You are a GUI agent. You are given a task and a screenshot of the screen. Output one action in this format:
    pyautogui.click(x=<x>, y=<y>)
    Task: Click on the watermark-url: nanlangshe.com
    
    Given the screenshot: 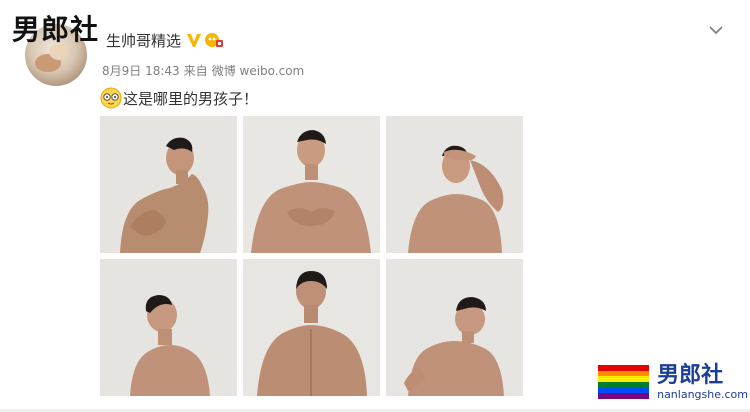 What is the action you would take?
    pyautogui.click(x=702, y=394)
    